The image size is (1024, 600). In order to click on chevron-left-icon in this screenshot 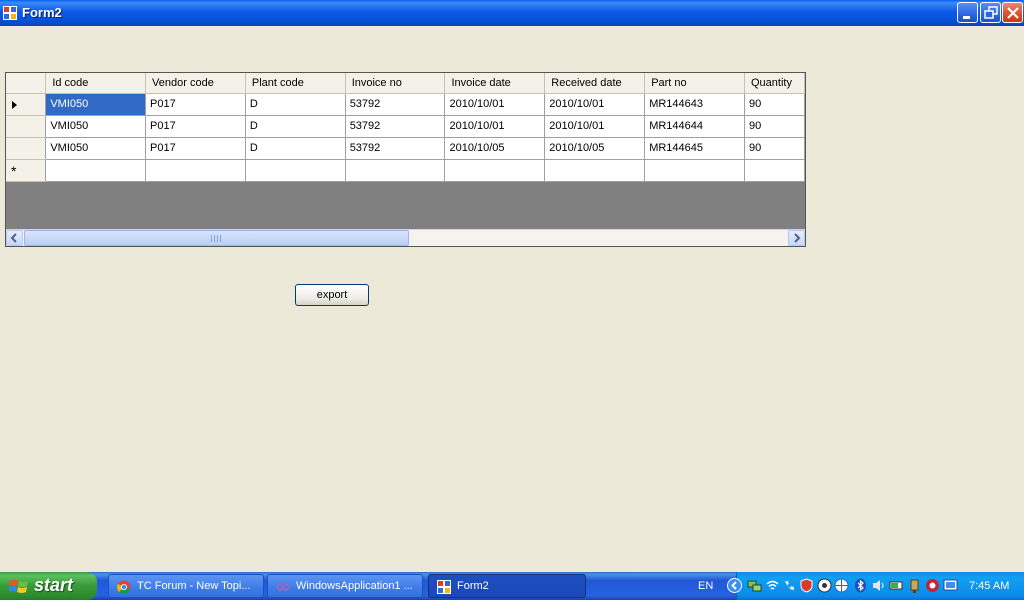, I will do `click(13, 238)`.